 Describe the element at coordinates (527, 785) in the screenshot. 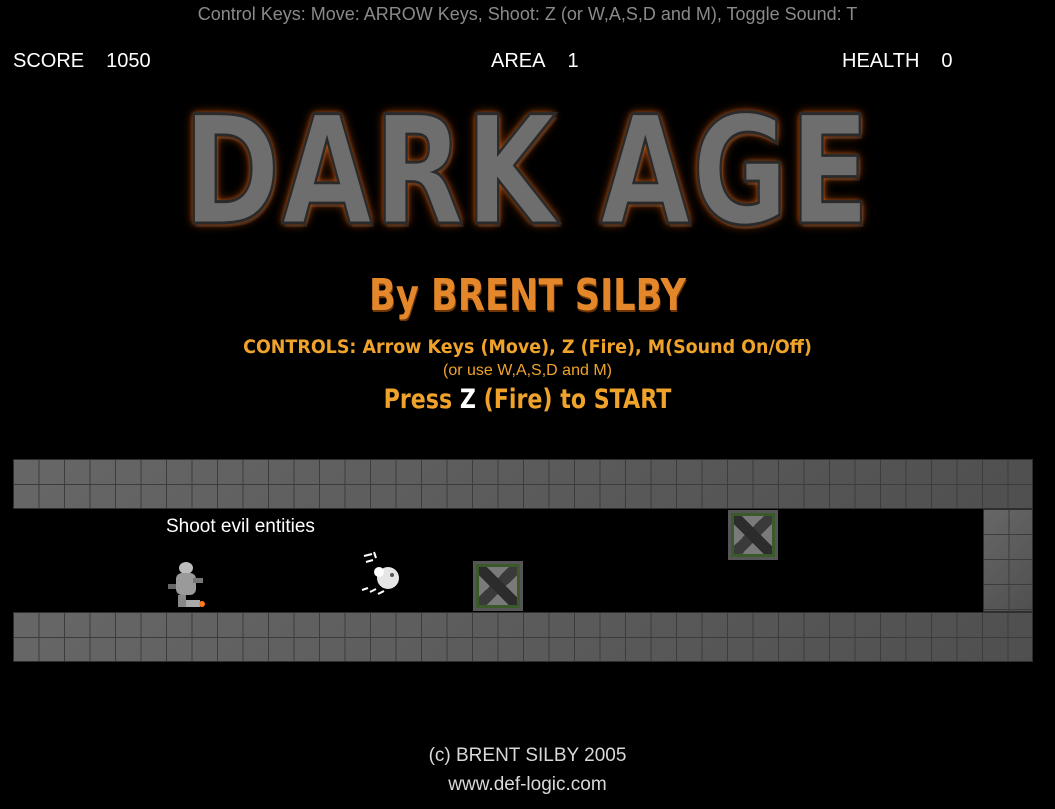

I see `footer-url-link: www.def-logic.com` at that location.